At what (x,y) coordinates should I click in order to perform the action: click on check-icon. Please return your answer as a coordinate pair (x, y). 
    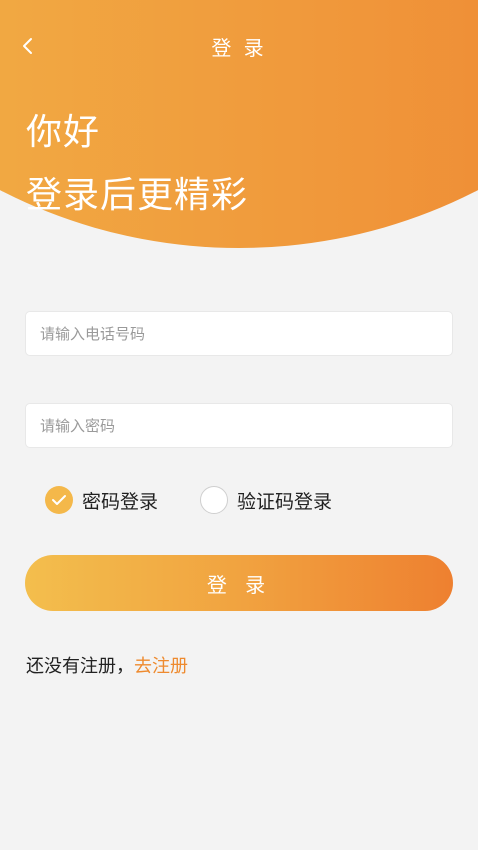
    Looking at the image, I should click on (59, 500).